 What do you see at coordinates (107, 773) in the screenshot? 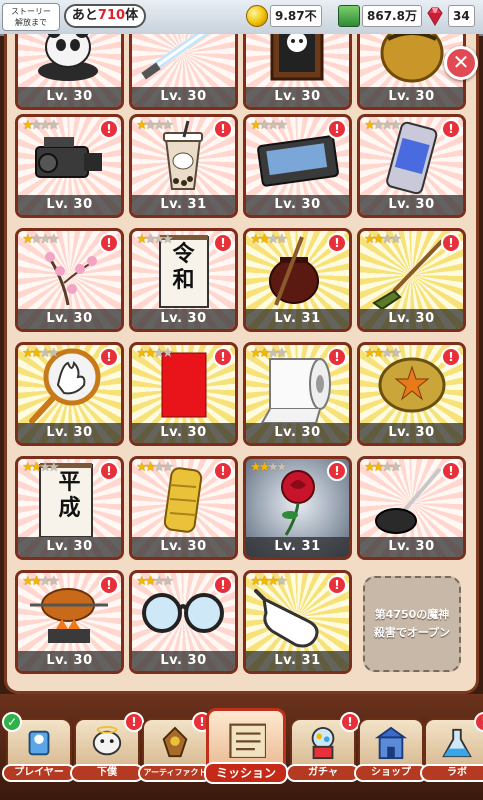
I see `nav-tab-label: 下僕` at bounding box center [107, 773].